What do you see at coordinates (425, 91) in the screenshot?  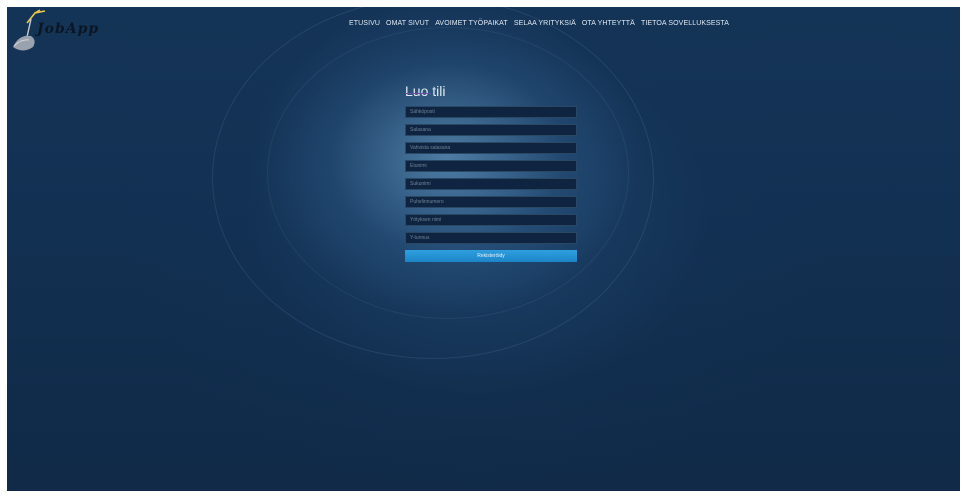 I see `page-title: Luo tili` at bounding box center [425, 91].